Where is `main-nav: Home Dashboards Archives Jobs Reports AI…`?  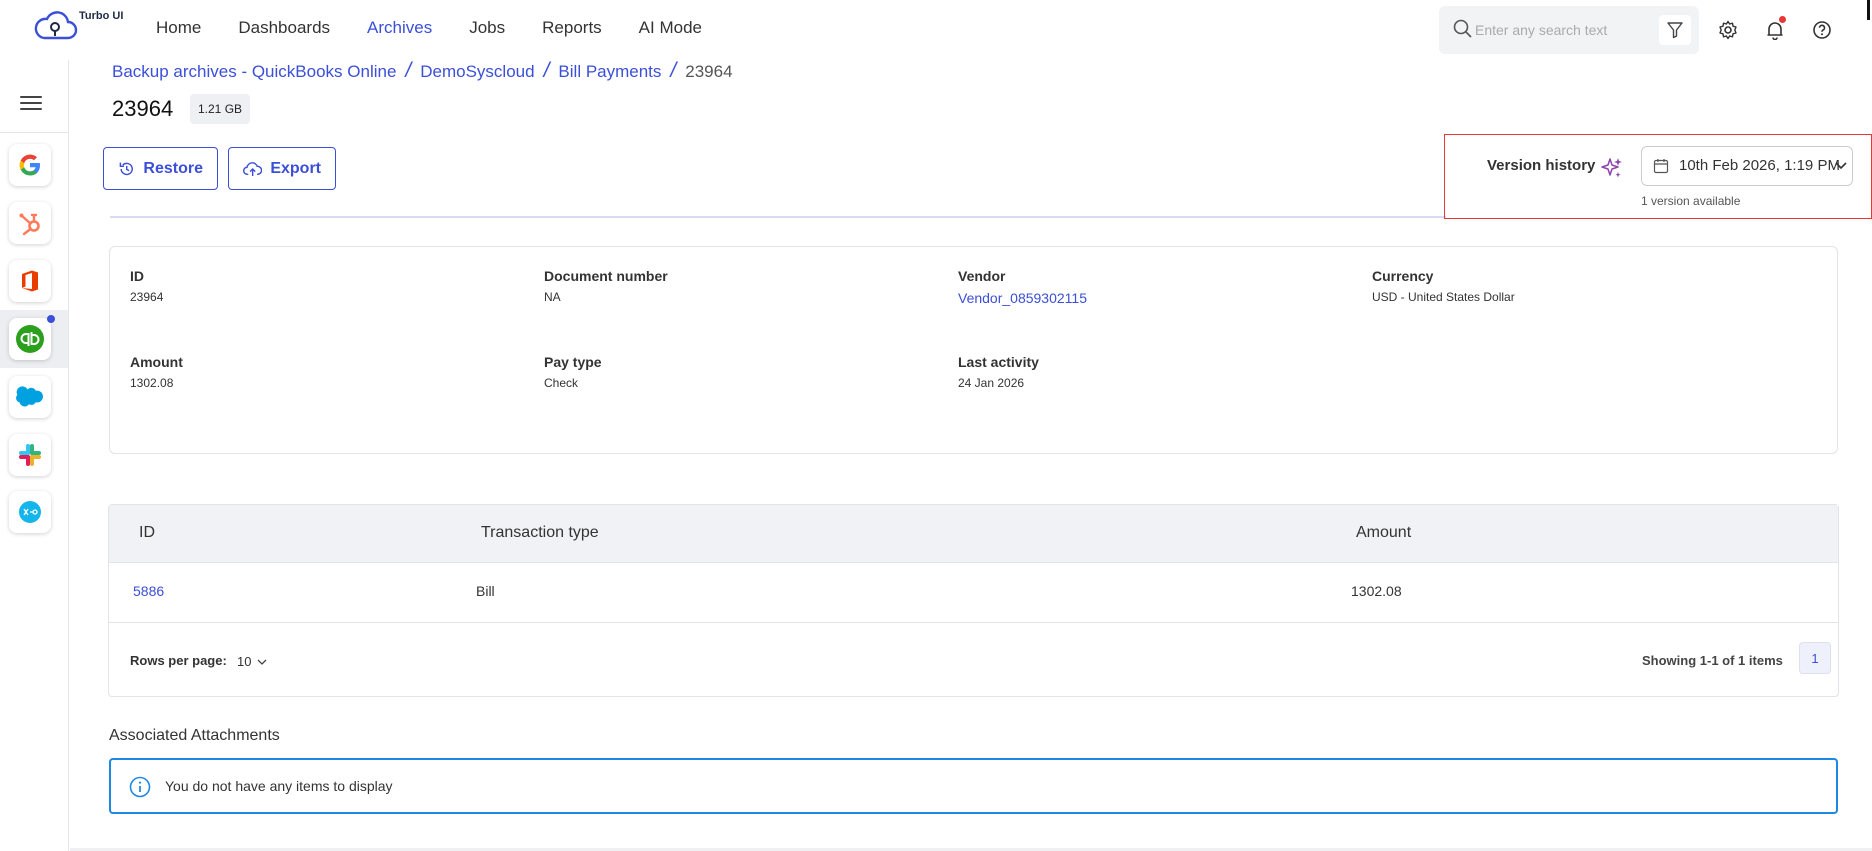
main-nav: Home Dashboards Archives Jobs Reports AI… is located at coordinates (447, 28).